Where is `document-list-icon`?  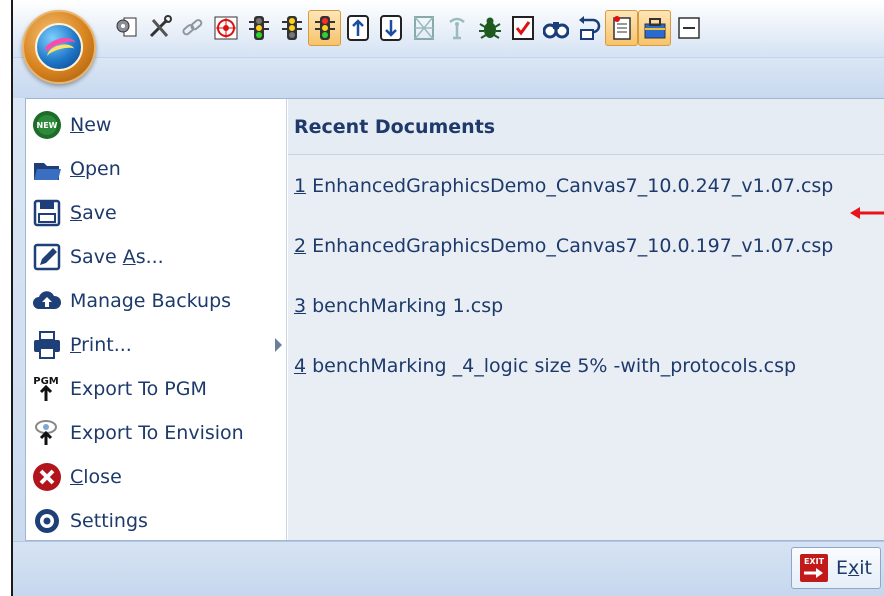
document-list-icon is located at coordinates (621, 28).